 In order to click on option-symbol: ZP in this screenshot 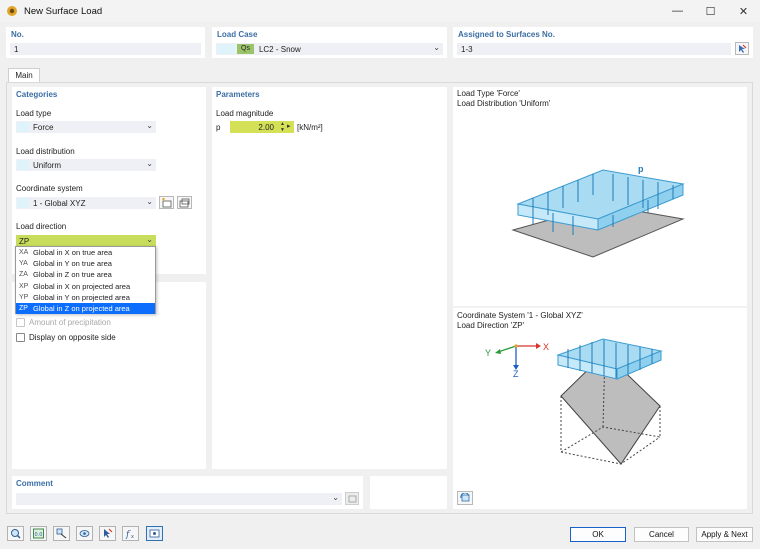, I will do `click(23, 309)`.